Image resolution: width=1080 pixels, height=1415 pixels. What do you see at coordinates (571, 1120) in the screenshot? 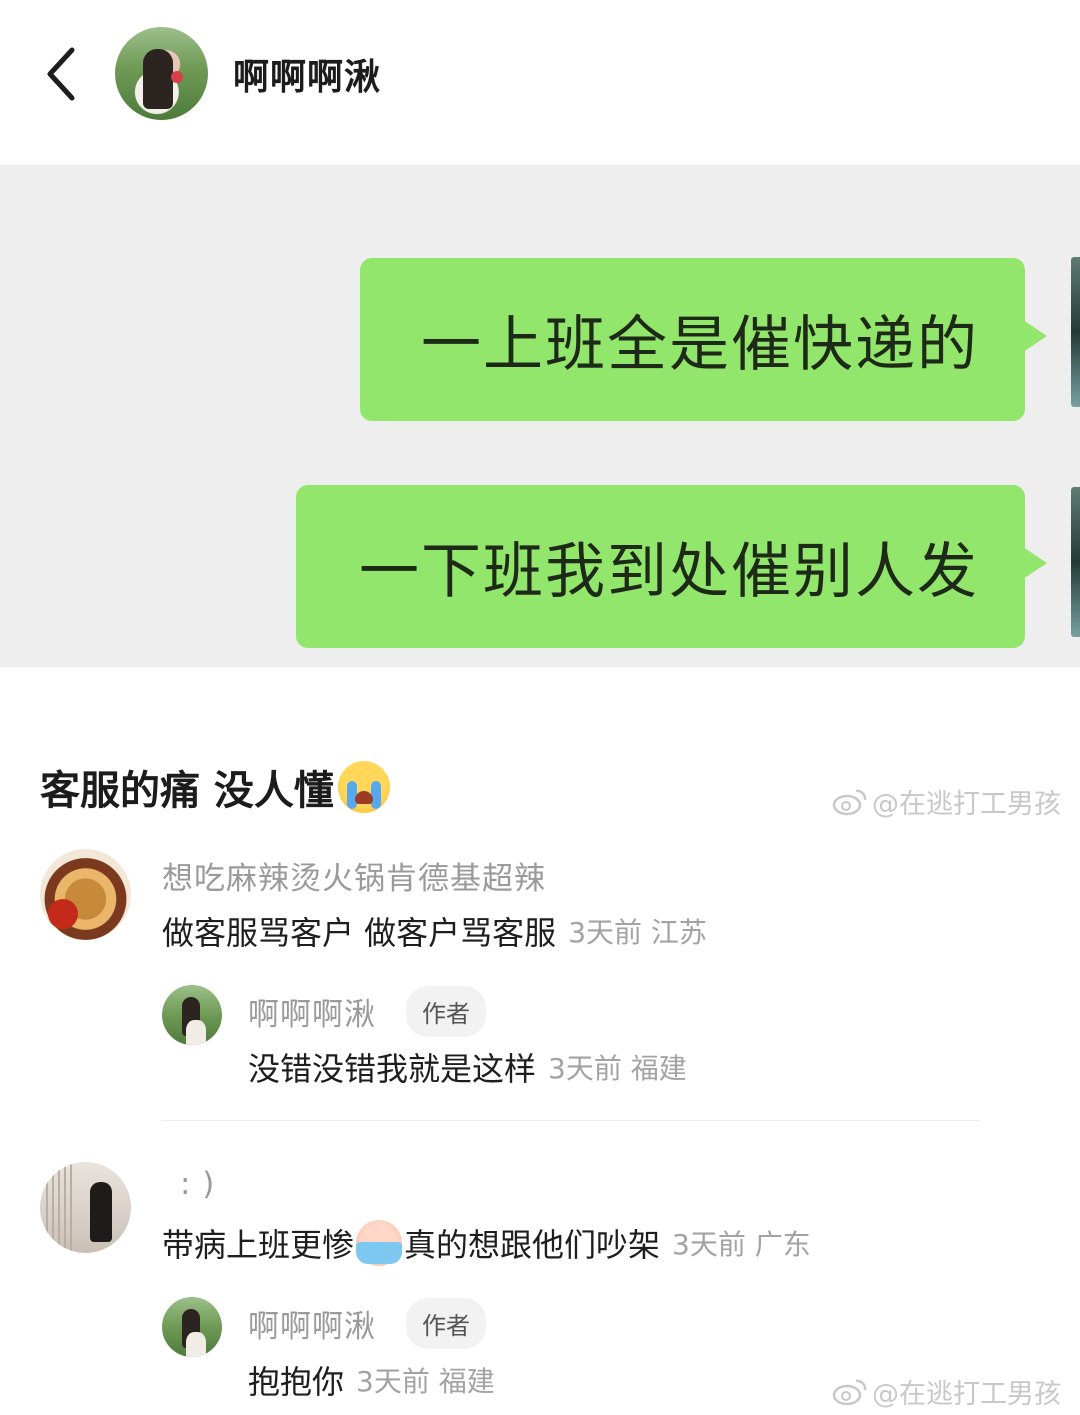
I see `divider` at bounding box center [571, 1120].